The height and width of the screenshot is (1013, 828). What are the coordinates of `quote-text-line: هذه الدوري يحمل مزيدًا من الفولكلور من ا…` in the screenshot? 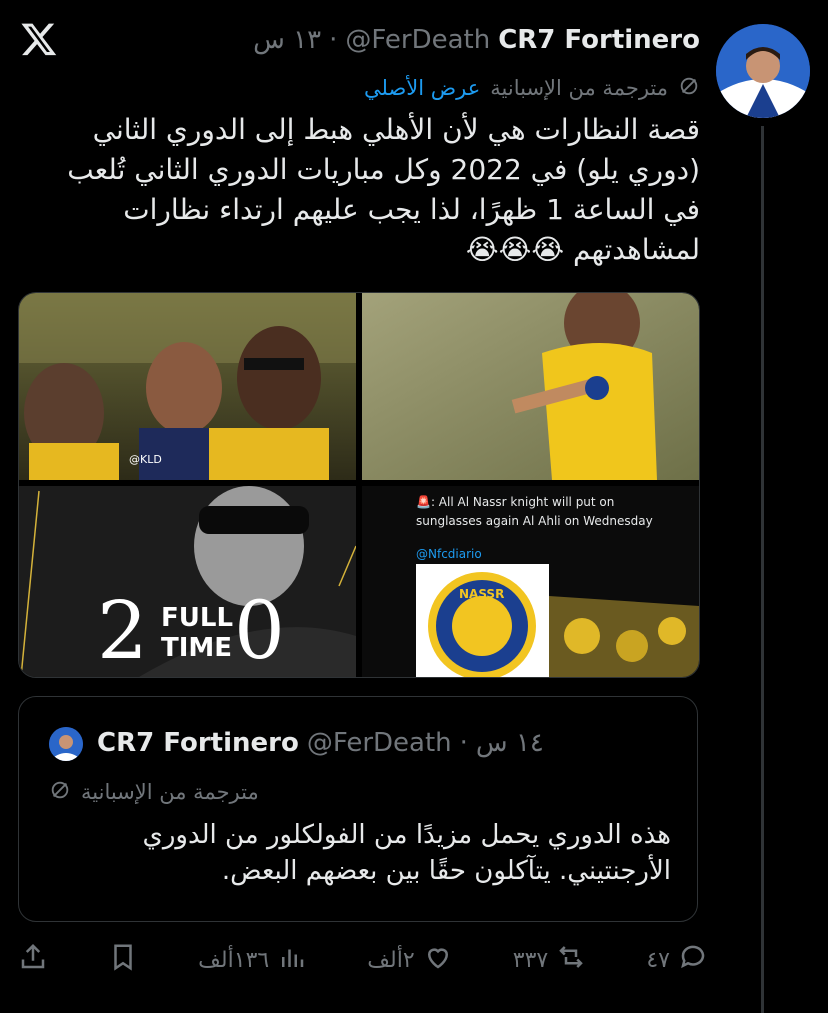 It's located at (406, 835).